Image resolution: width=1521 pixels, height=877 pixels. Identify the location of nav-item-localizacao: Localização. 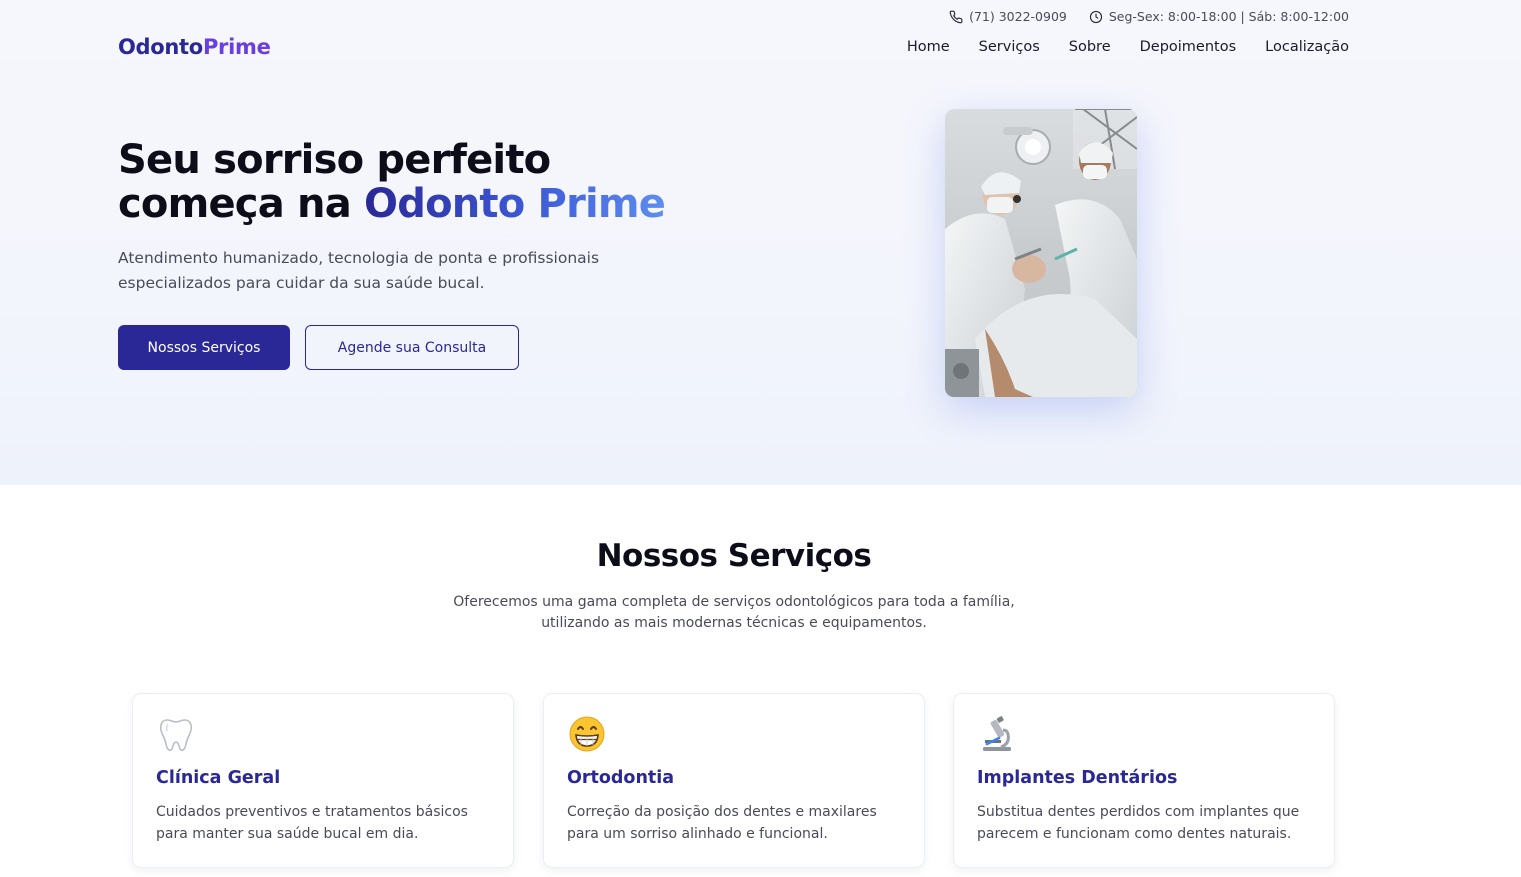
(1307, 47).